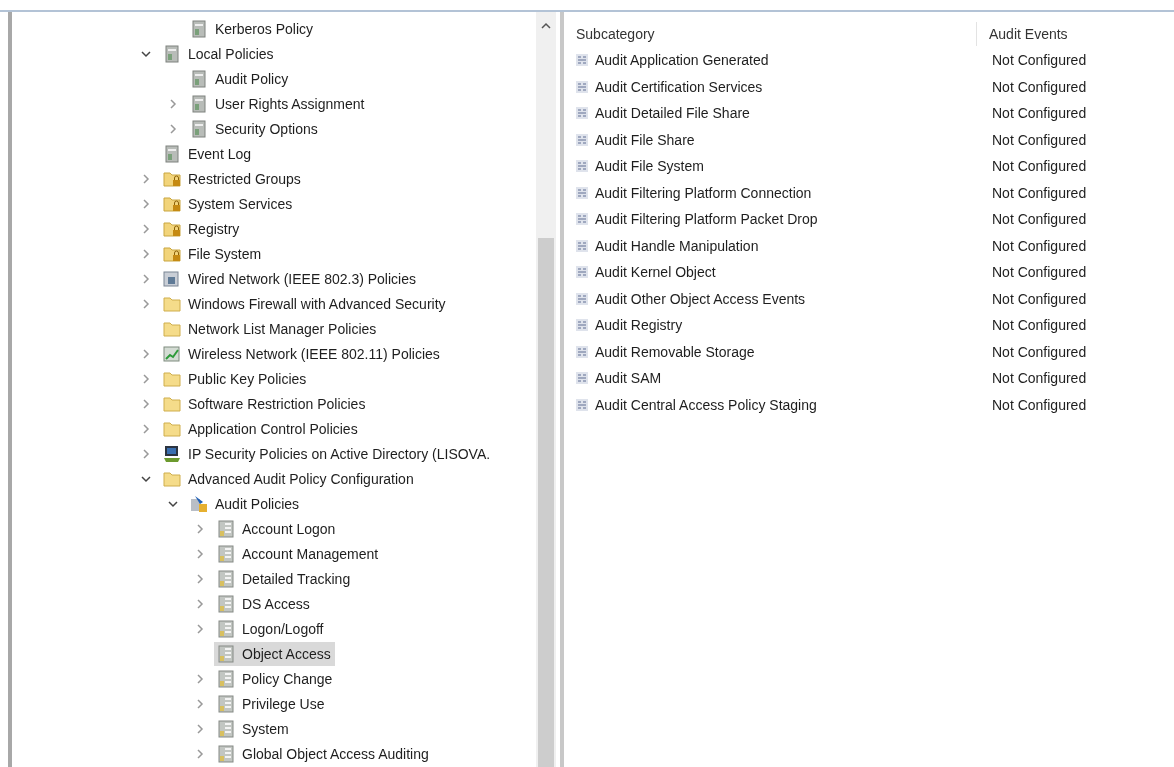 This screenshot has height=767, width=1174. Describe the element at coordinates (271, 704) in the screenshot. I see `tree-item: Privilege Use` at that location.